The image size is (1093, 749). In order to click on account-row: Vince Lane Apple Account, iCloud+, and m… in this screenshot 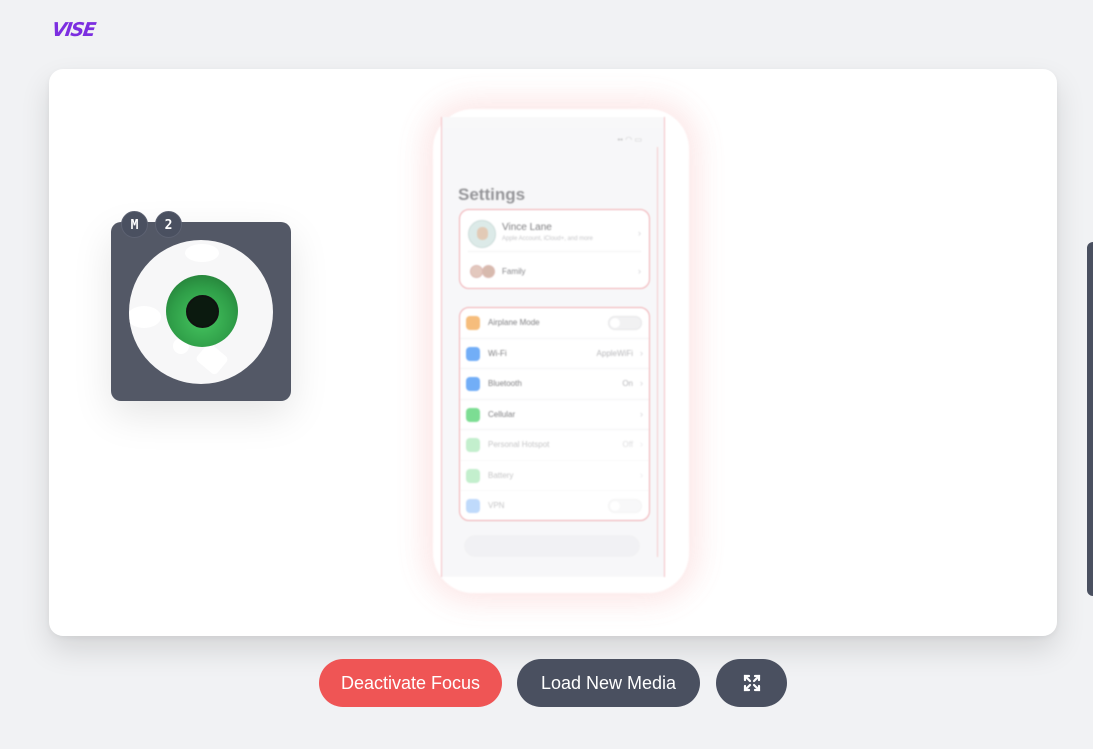, I will do `click(554, 235)`.